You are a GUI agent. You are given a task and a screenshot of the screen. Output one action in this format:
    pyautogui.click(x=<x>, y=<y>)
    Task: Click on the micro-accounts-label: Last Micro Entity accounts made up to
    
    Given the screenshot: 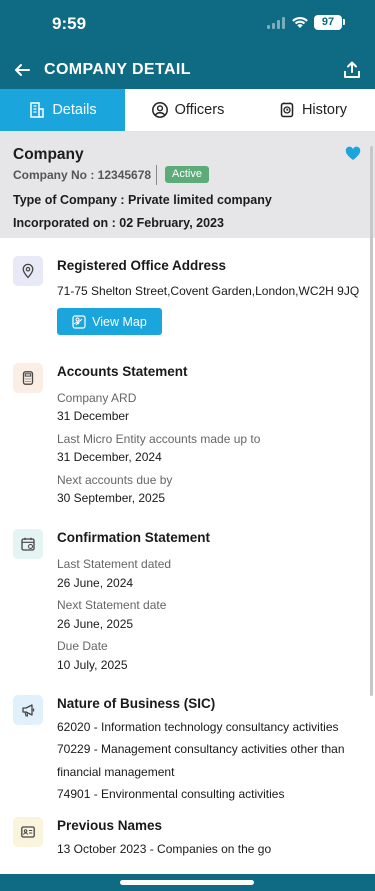 What is the action you would take?
    pyautogui.click(x=159, y=439)
    